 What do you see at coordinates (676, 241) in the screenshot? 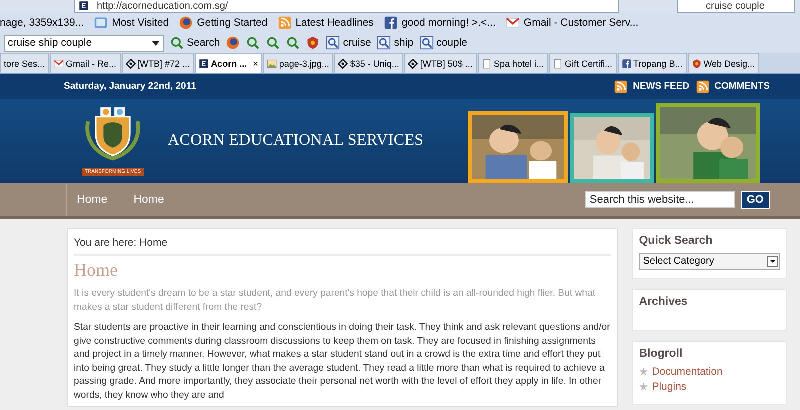
I see `widget-title: Quick Search` at bounding box center [676, 241].